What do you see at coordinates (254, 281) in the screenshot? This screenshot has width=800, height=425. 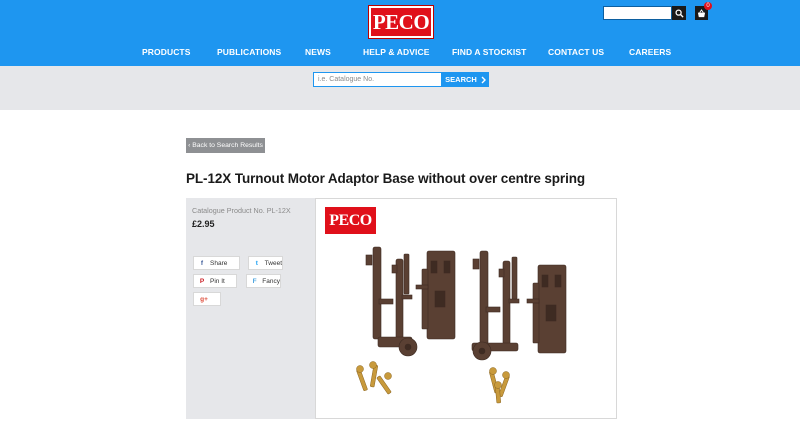 I see `fancy-icon: F` at bounding box center [254, 281].